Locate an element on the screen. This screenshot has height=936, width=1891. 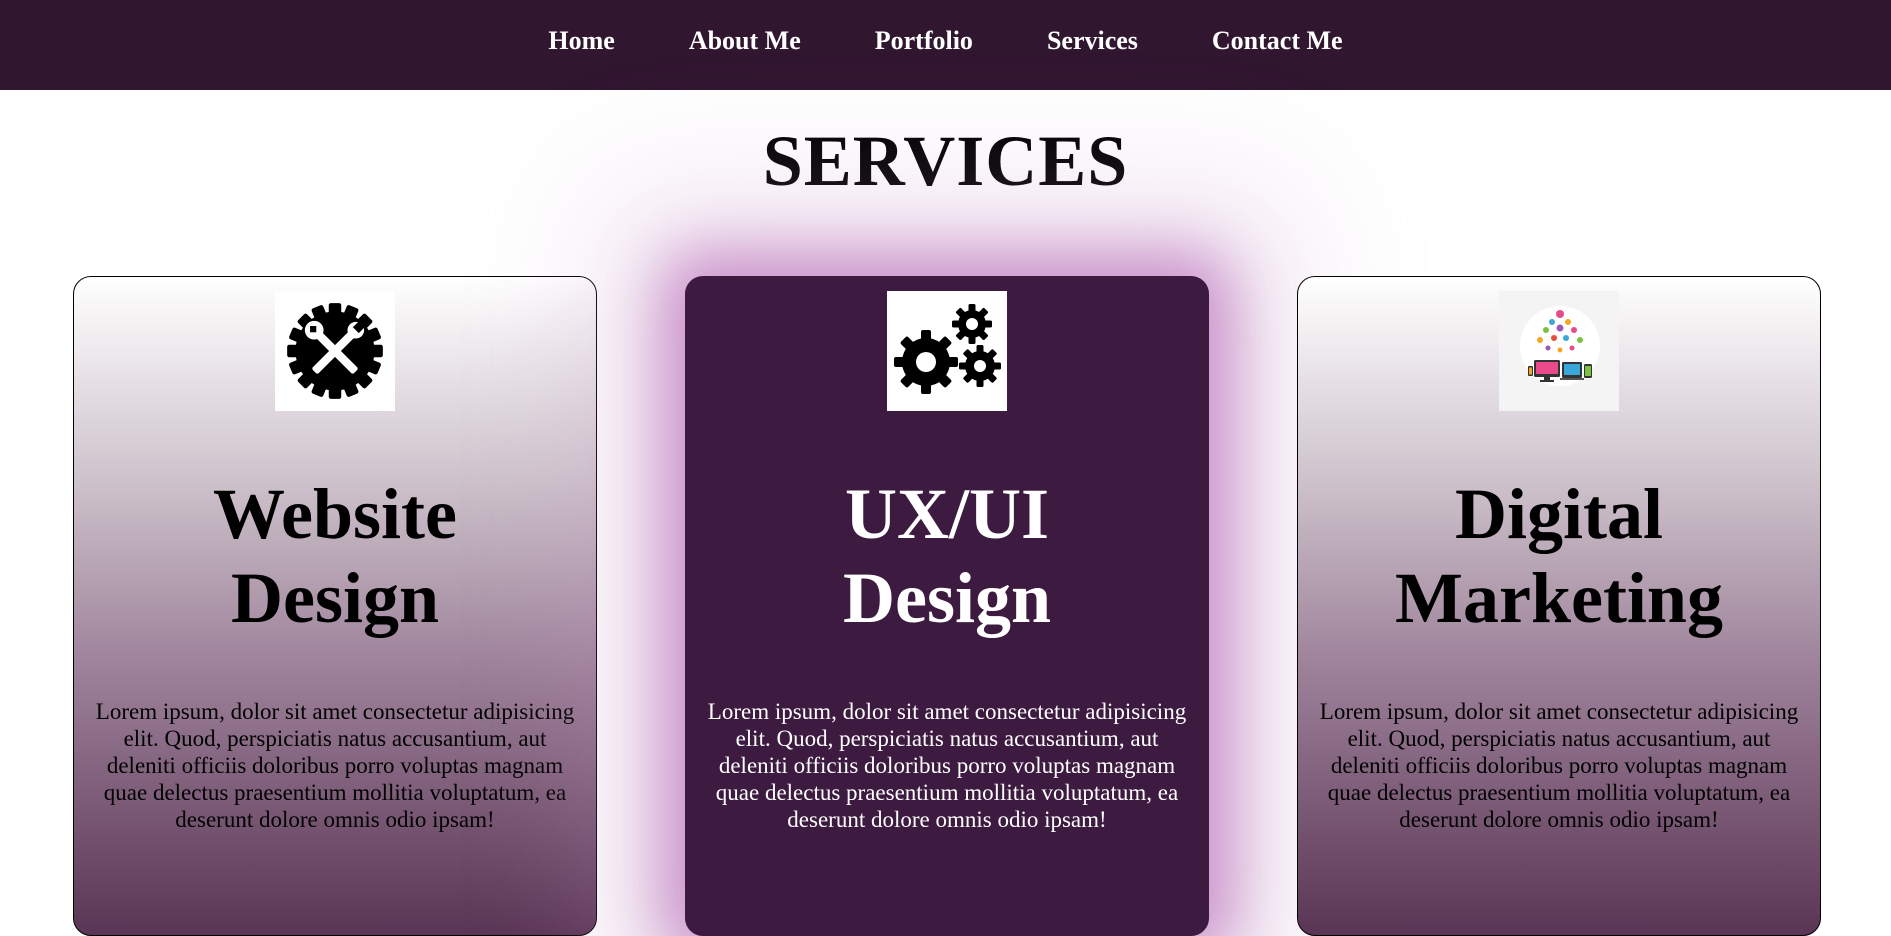
nav-link-home: Home is located at coordinates (581, 41).